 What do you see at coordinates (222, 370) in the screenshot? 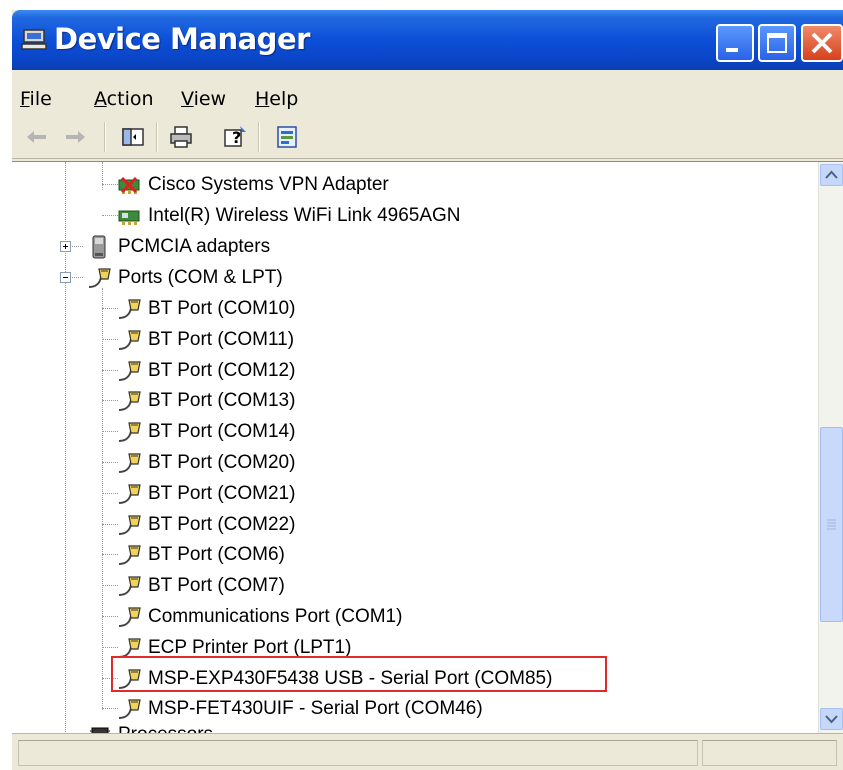
I see `tree-item-label: BT Port (COM12)` at bounding box center [222, 370].